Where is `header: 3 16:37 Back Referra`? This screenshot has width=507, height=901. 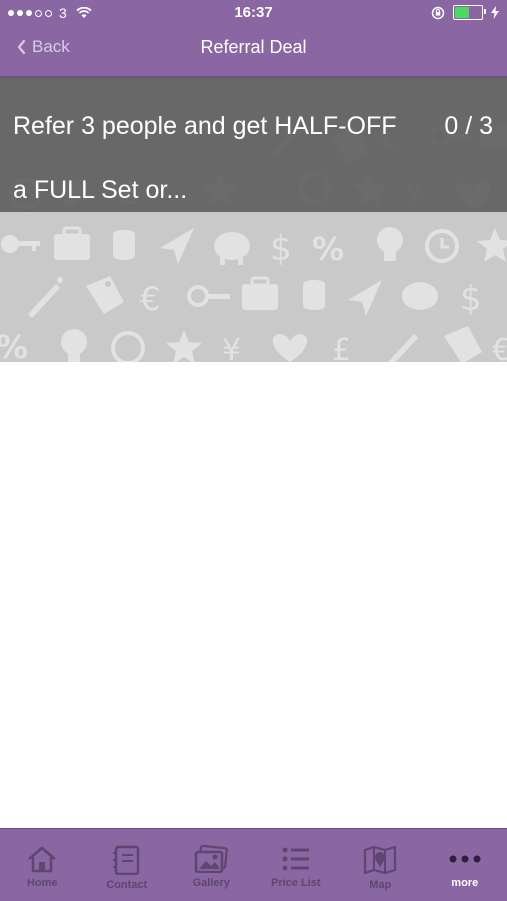
header: 3 16:37 Back Referra is located at coordinates (253, 38).